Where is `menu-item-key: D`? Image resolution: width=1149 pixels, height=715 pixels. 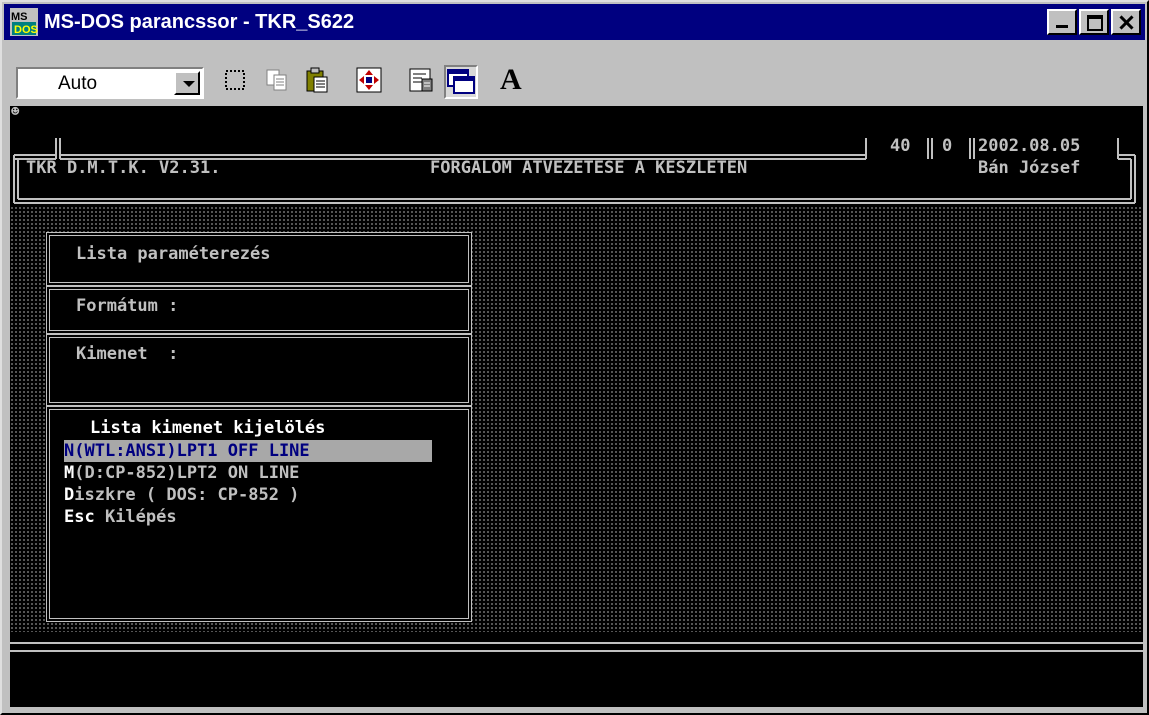 menu-item-key: D is located at coordinates (69, 495).